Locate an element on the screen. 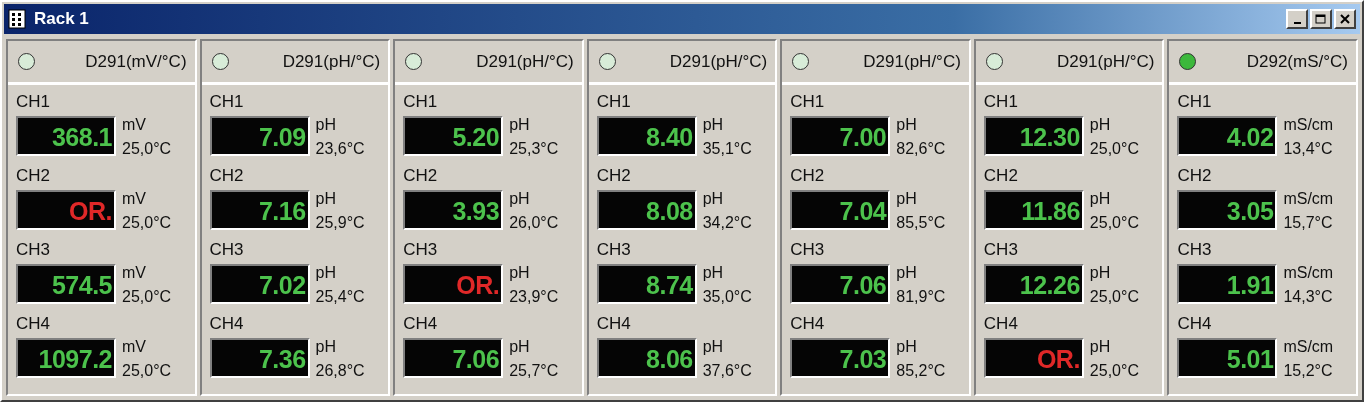  close-button is located at coordinates (1345, 19).